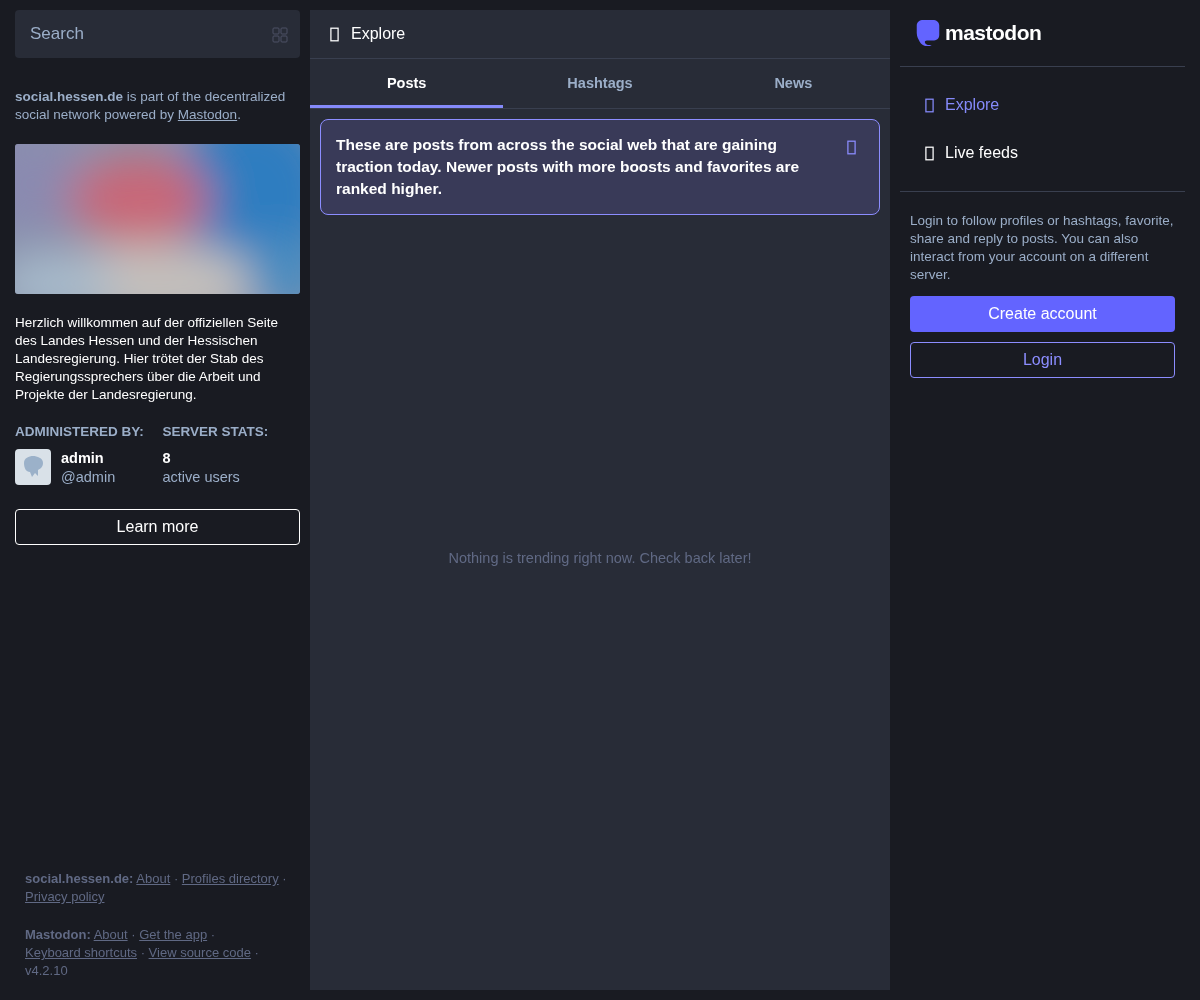  Describe the element at coordinates (971, 38) in the screenshot. I see `logo: mastodon` at that location.